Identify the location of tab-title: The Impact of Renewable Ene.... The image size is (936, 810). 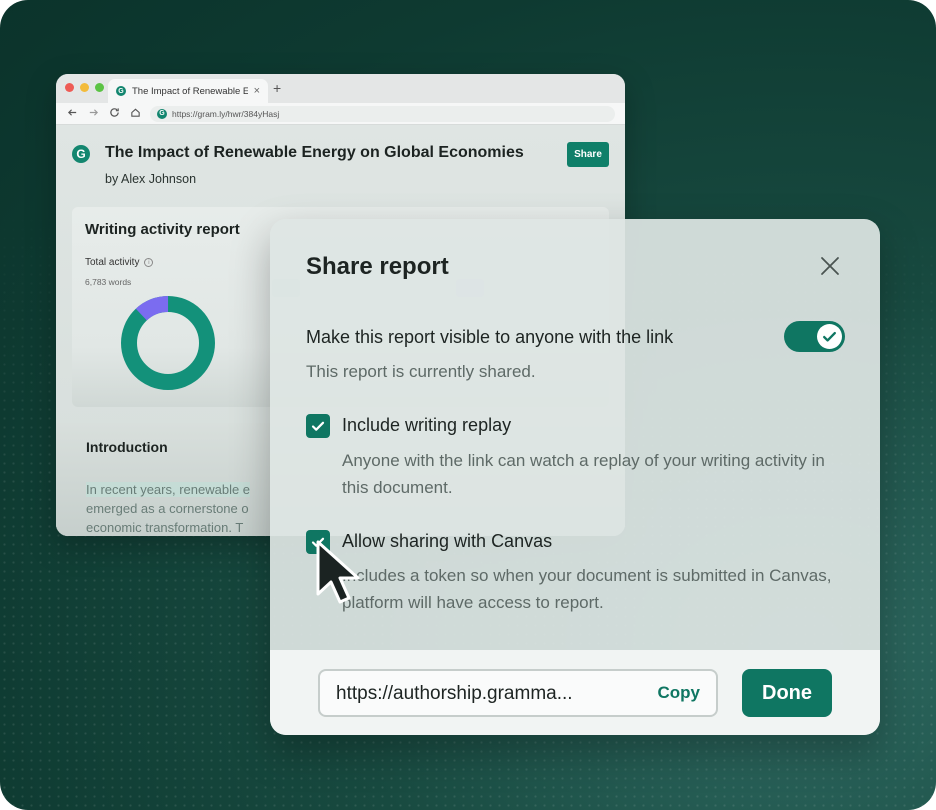
(190, 91).